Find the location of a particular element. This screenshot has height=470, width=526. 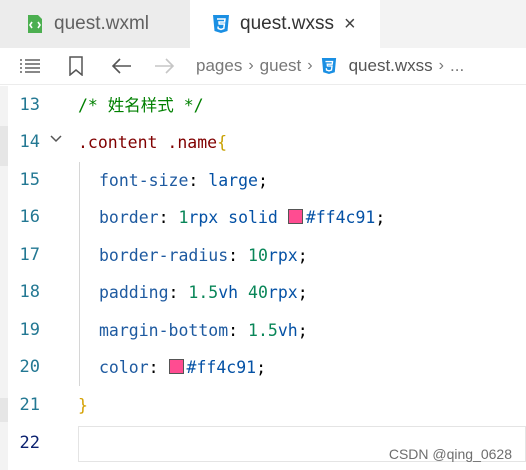

code-line: 15 font-size: large; is located at coordinates (263, 180).